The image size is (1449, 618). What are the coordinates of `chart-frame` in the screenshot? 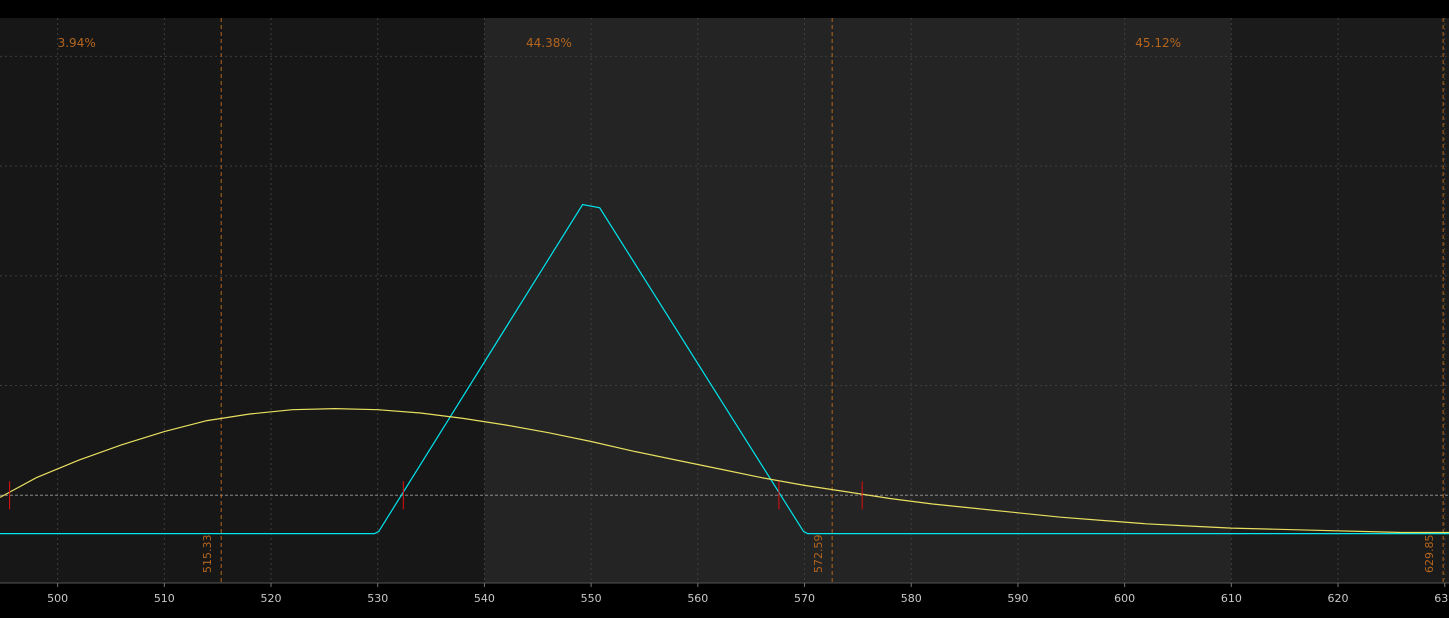 It's located at (724, 9).